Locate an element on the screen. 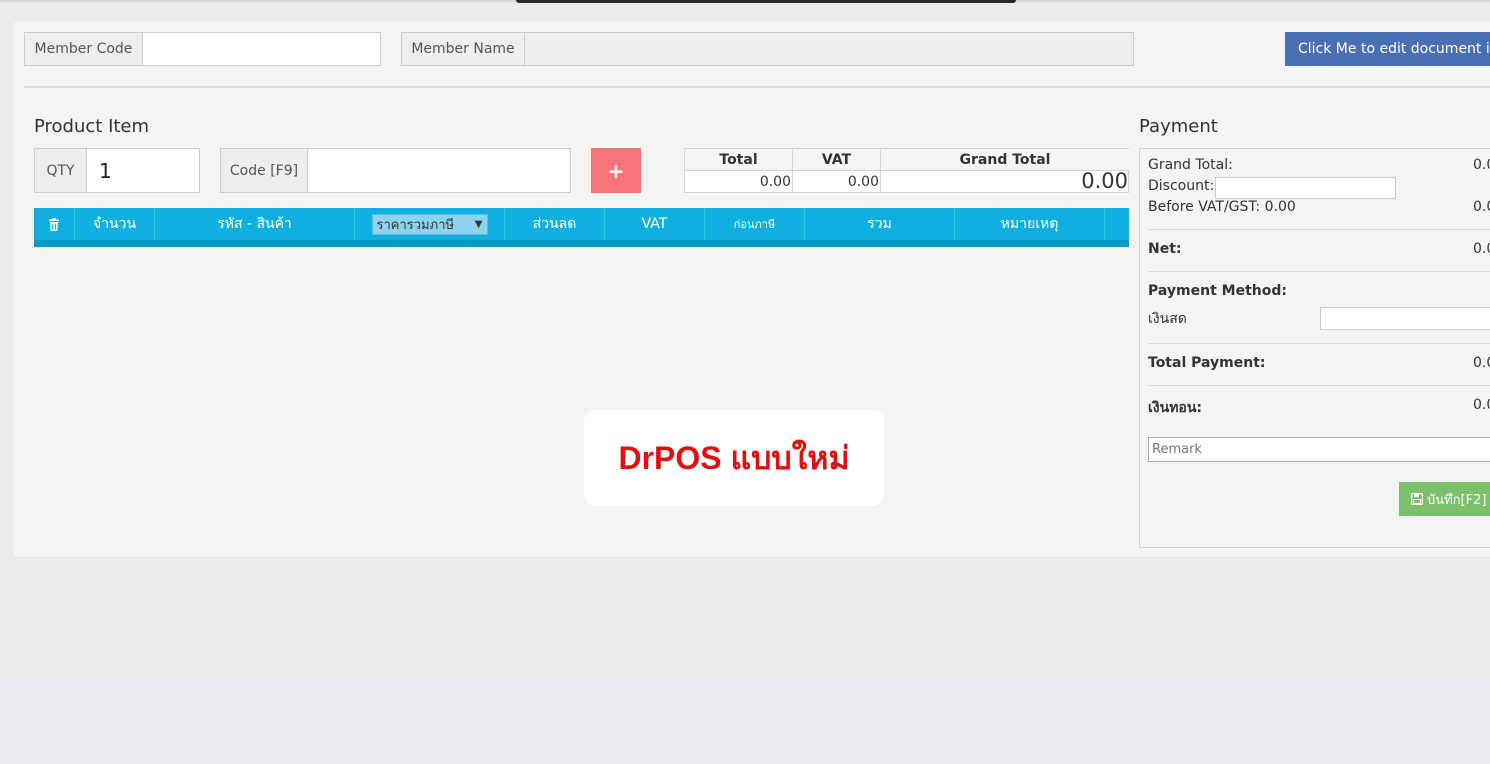 This screenshot has height=764, width=1490. col-total: รวม is located at coordinates (880, 224).